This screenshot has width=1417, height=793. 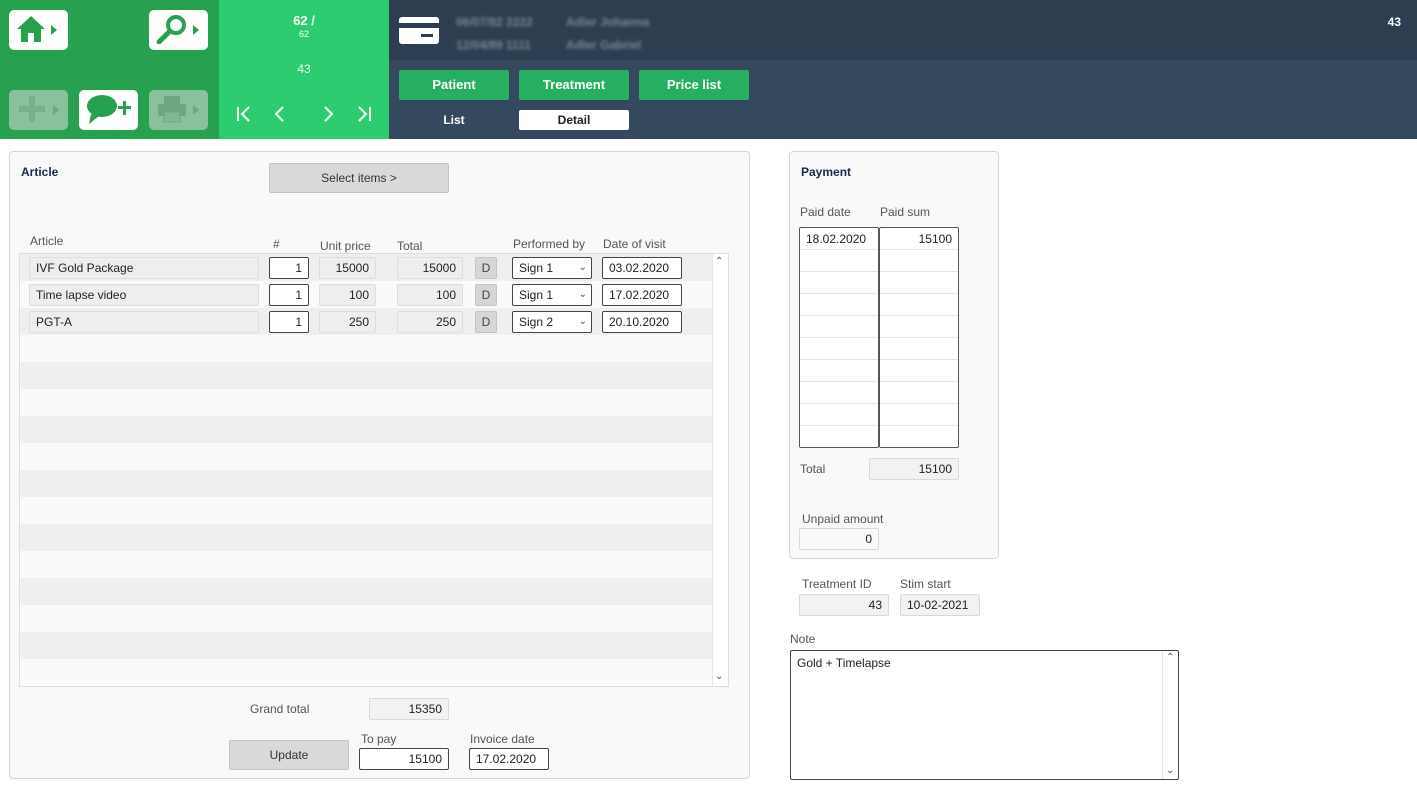 I want to click on paid-sum-column: 15100, so click(x=919, y=337).